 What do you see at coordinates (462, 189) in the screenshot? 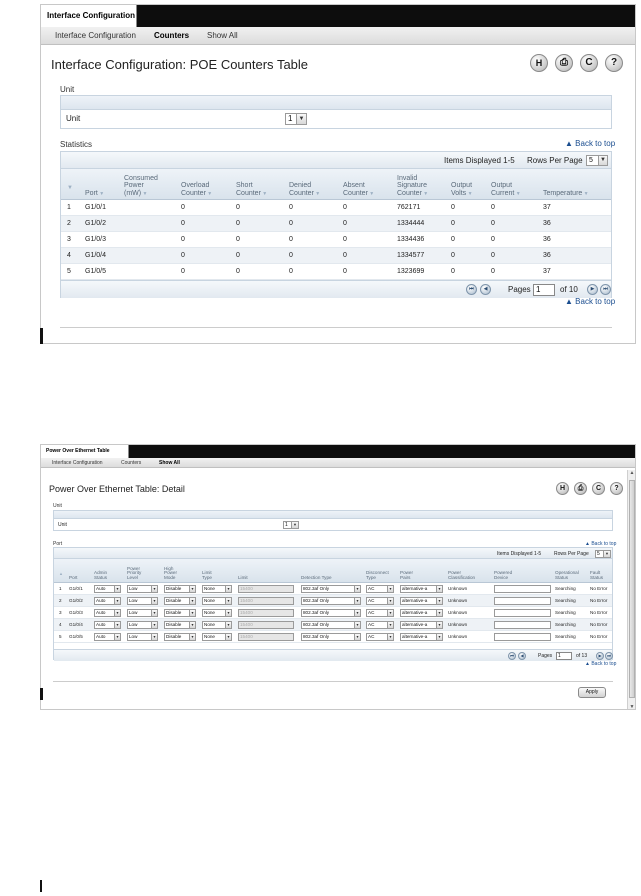
I see `column-header: Output Volts ▼` at bounding box center [462, 189].